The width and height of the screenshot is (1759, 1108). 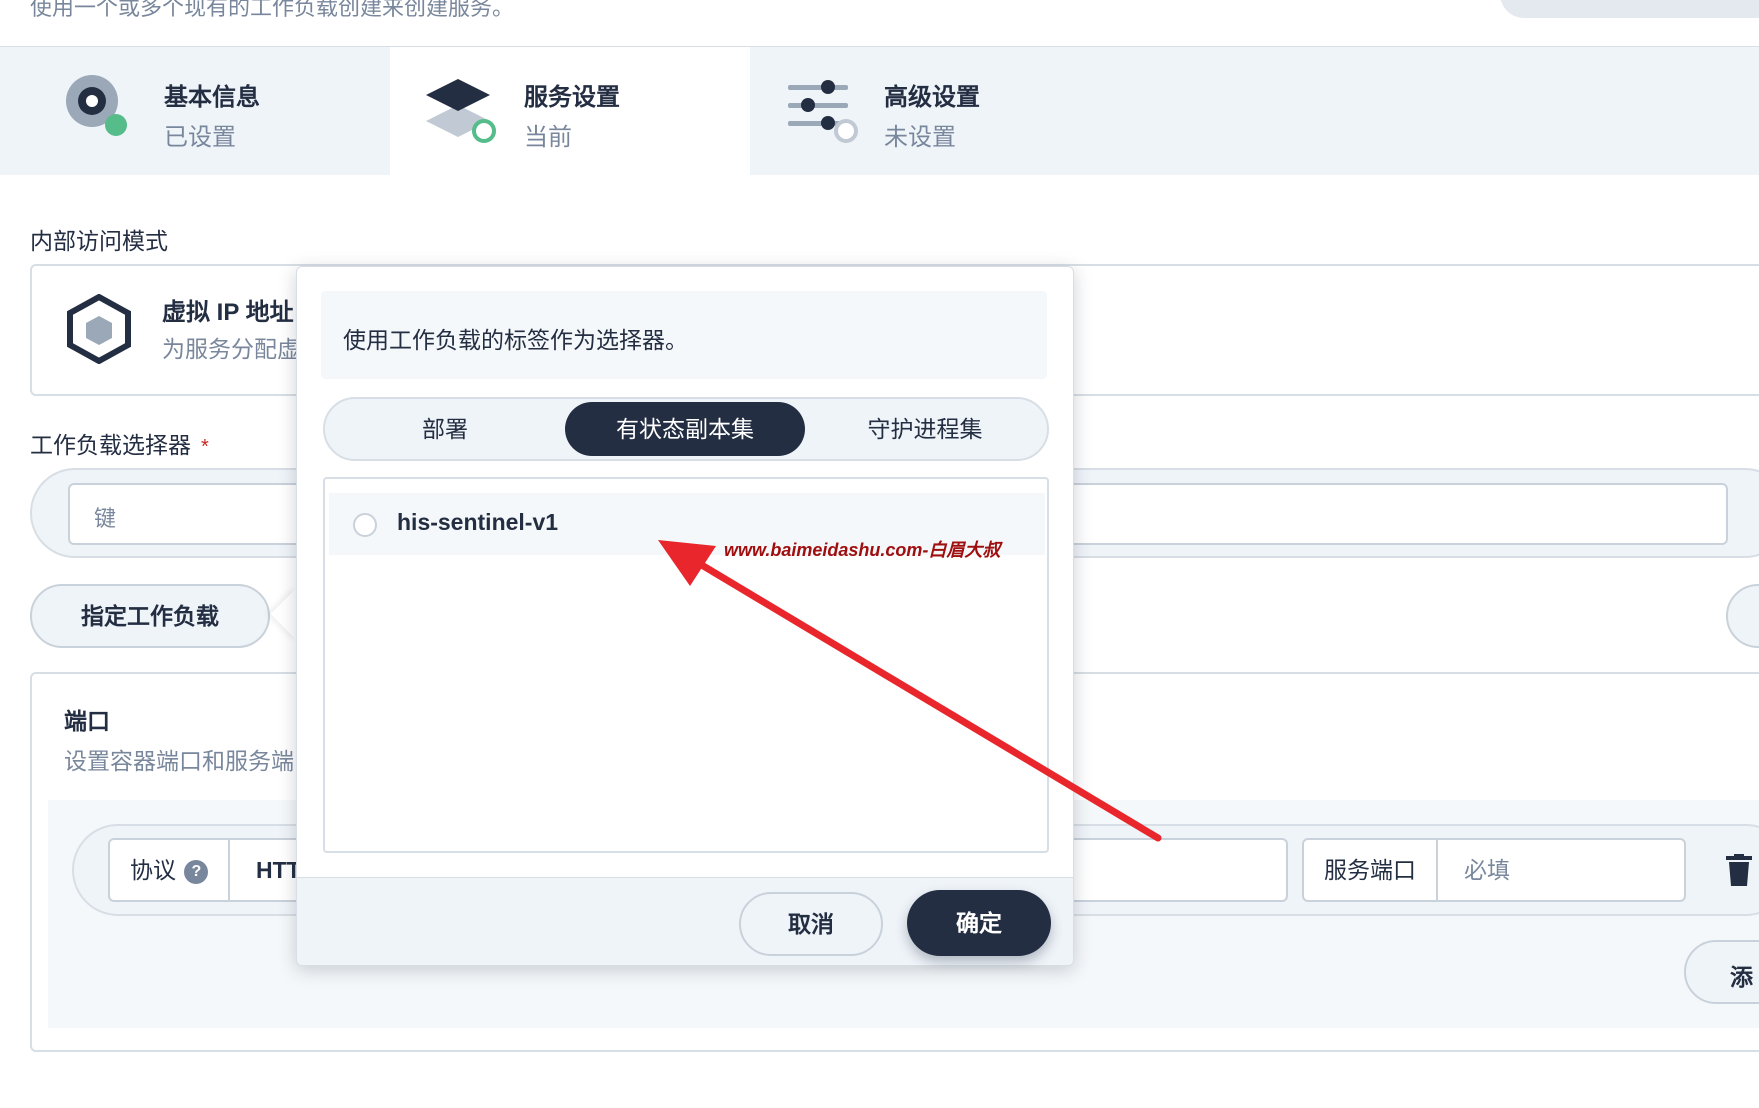 I want to click on step-status: 已设置, so click(x=200, y=137).